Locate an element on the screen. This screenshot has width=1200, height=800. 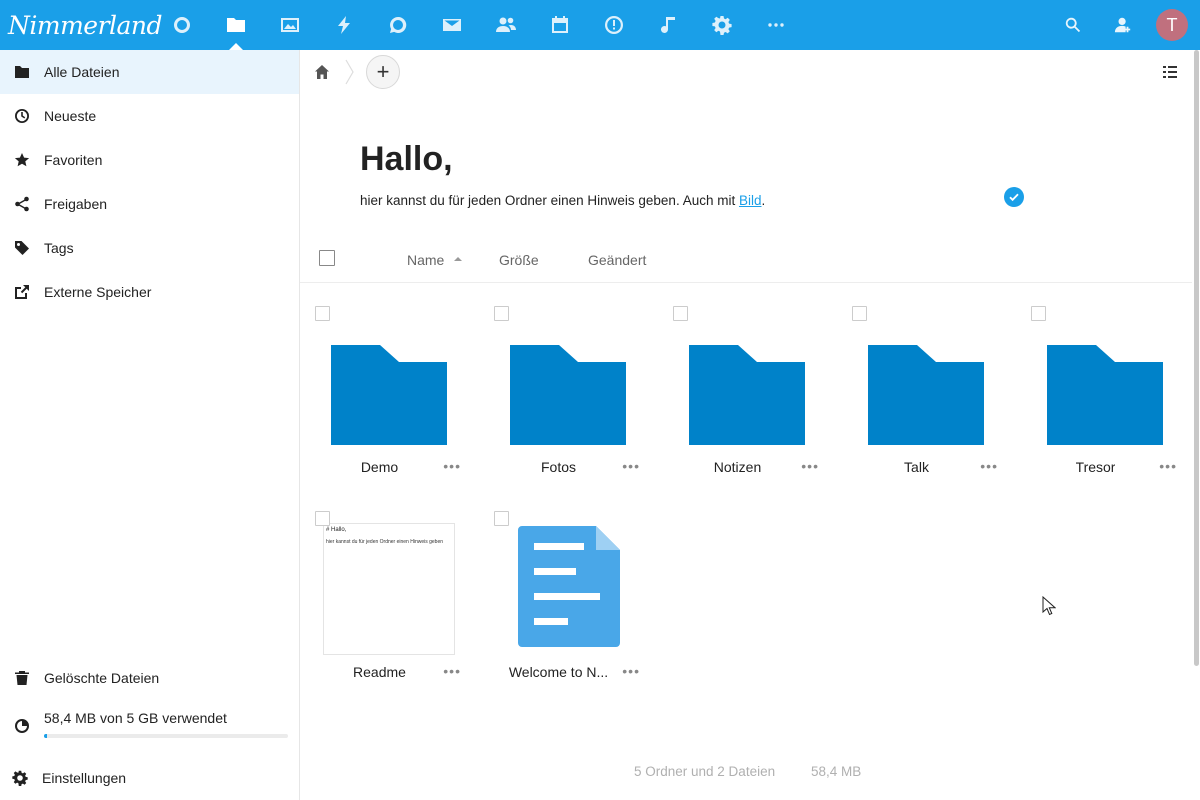
quota-bar-fill is located at coordinates (45, 736).